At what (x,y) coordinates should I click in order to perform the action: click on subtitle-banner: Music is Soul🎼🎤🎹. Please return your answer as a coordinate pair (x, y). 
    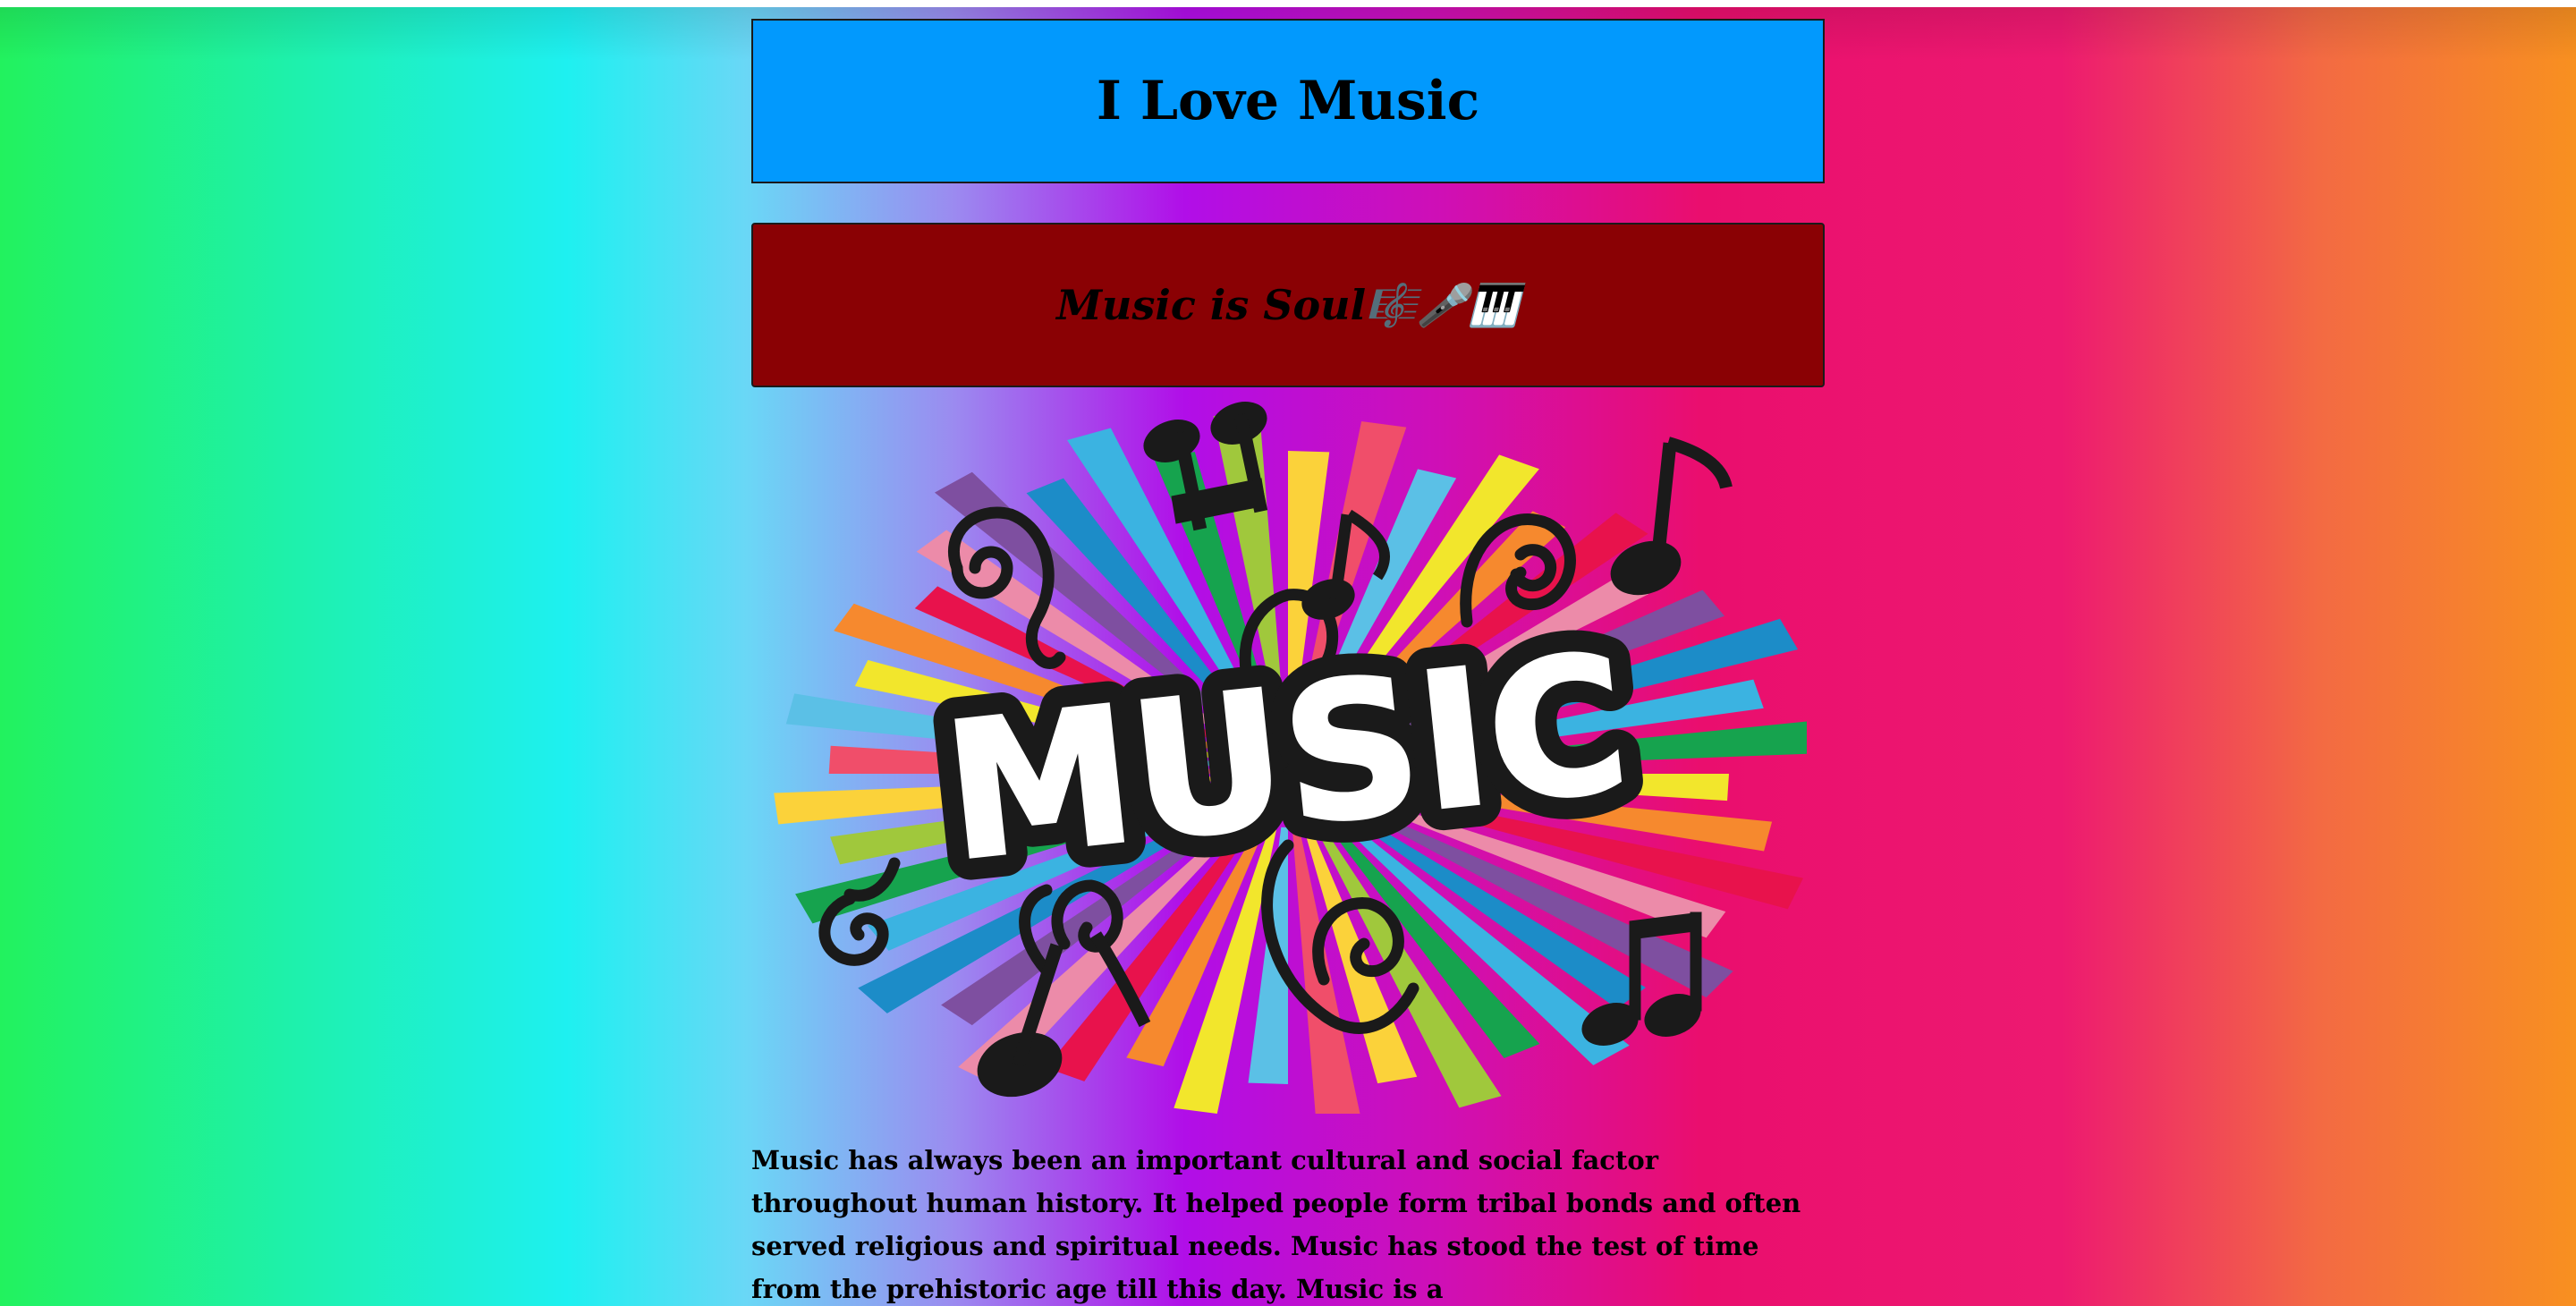
    Looking at the image, I should click on (1288, 305).